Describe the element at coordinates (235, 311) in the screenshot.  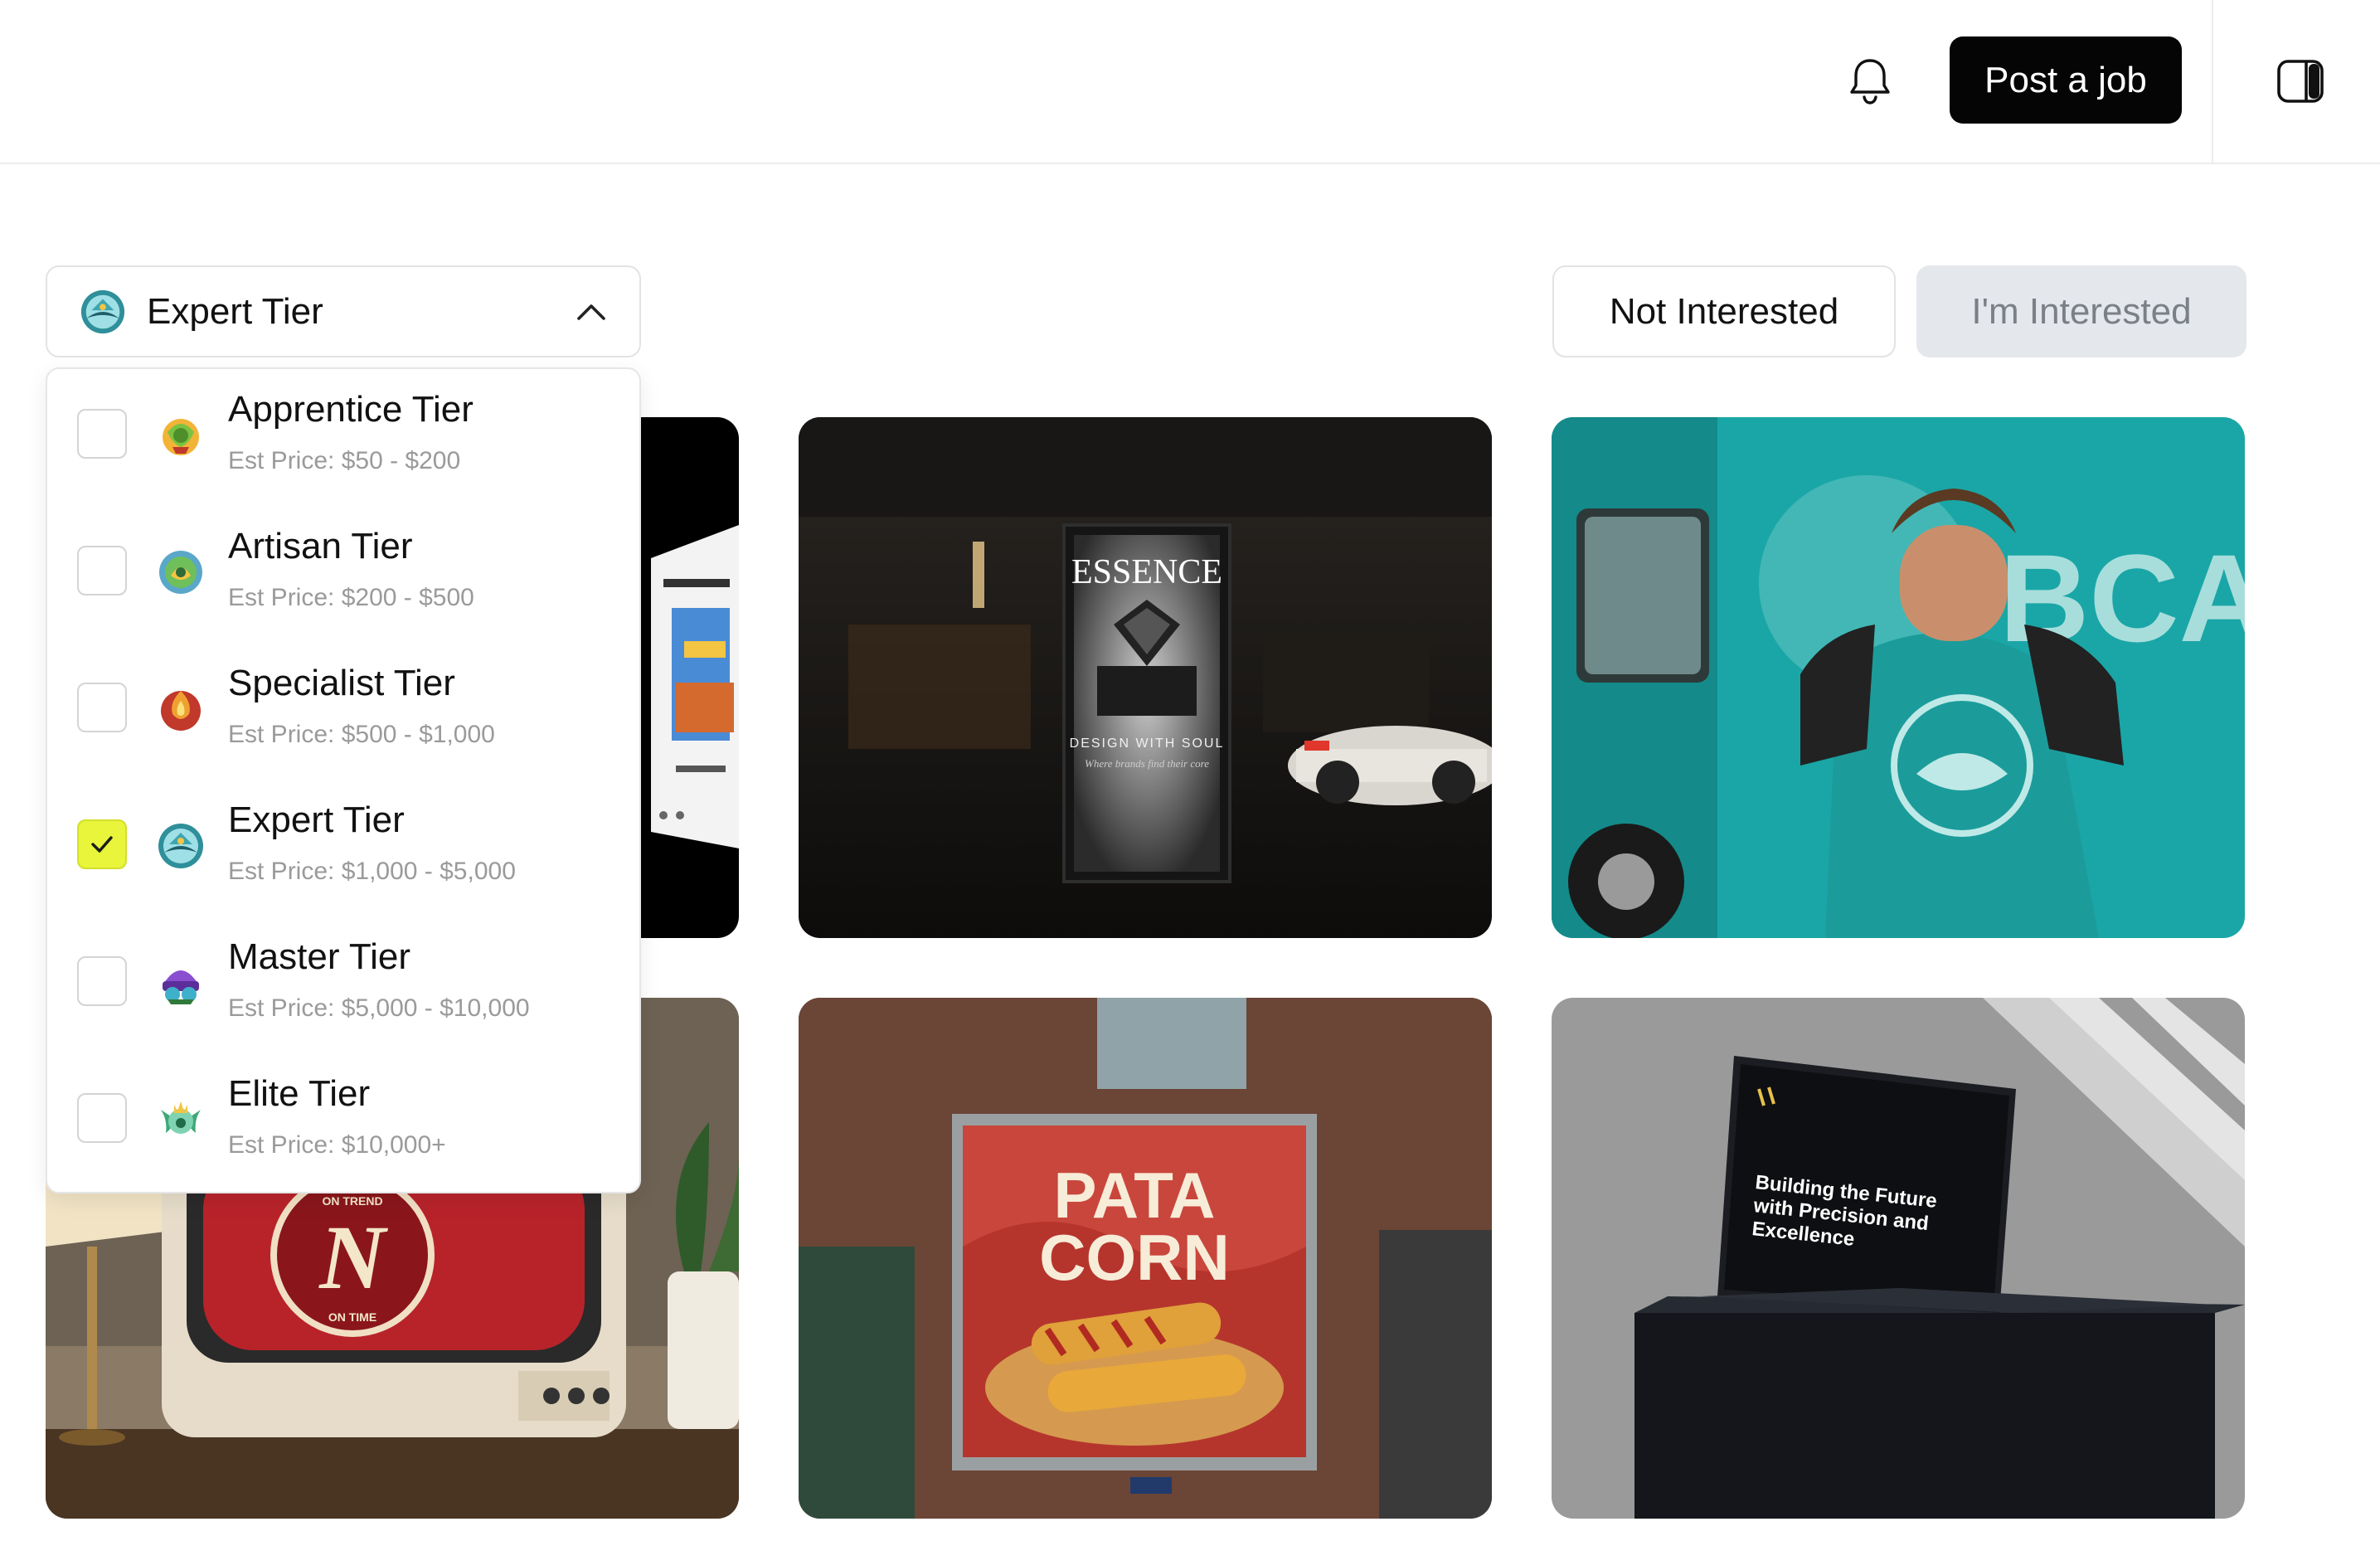
I see `tier-filter-selected-label: Expert Tier` at that location.